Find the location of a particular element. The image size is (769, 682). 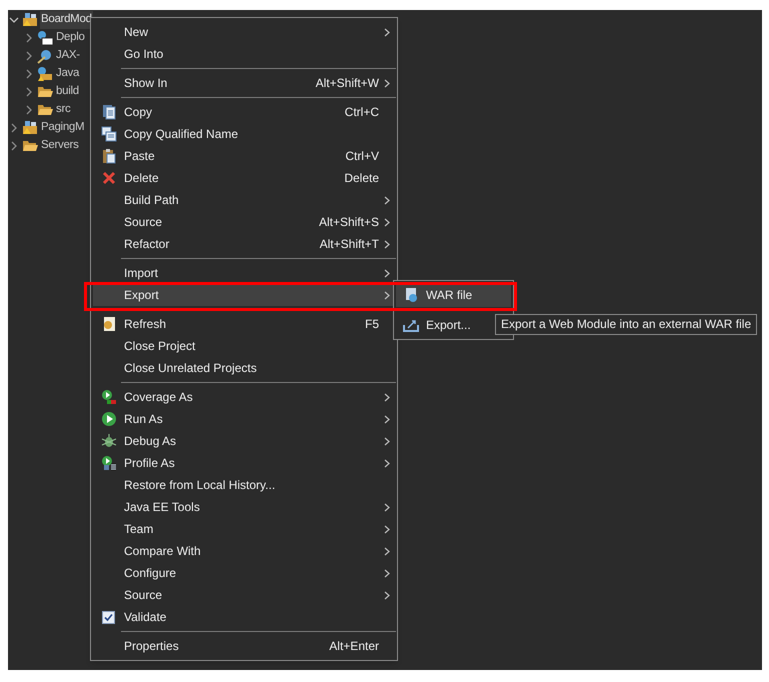

menu-item: Build Path is located at coordinates (244, 200).